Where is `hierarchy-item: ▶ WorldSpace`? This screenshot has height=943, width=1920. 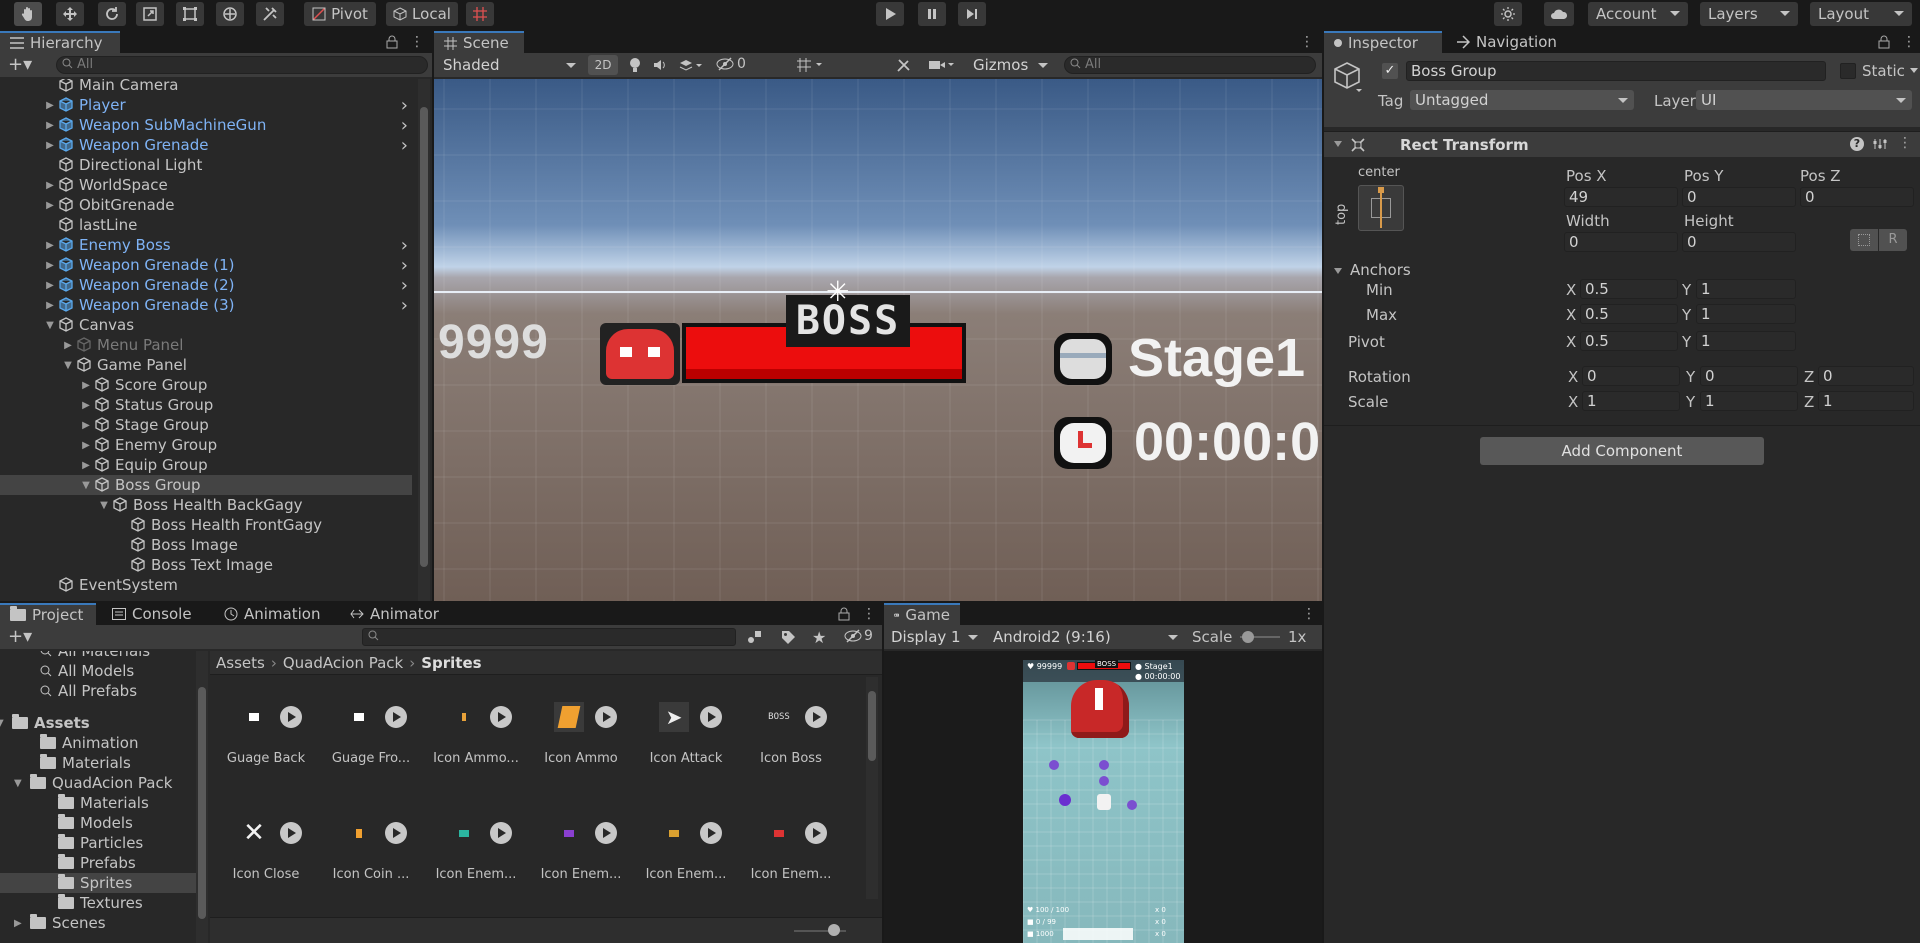
hierarchy-item: ▶ WorldSpace is located at coordinates (206, 185).